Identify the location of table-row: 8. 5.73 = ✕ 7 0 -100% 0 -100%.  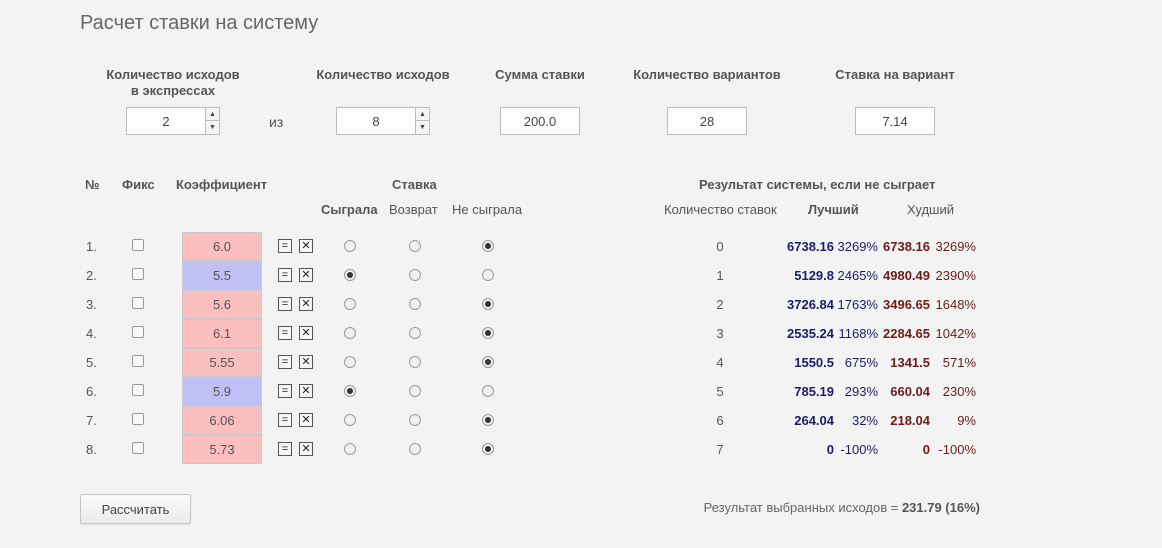
(581, 449).